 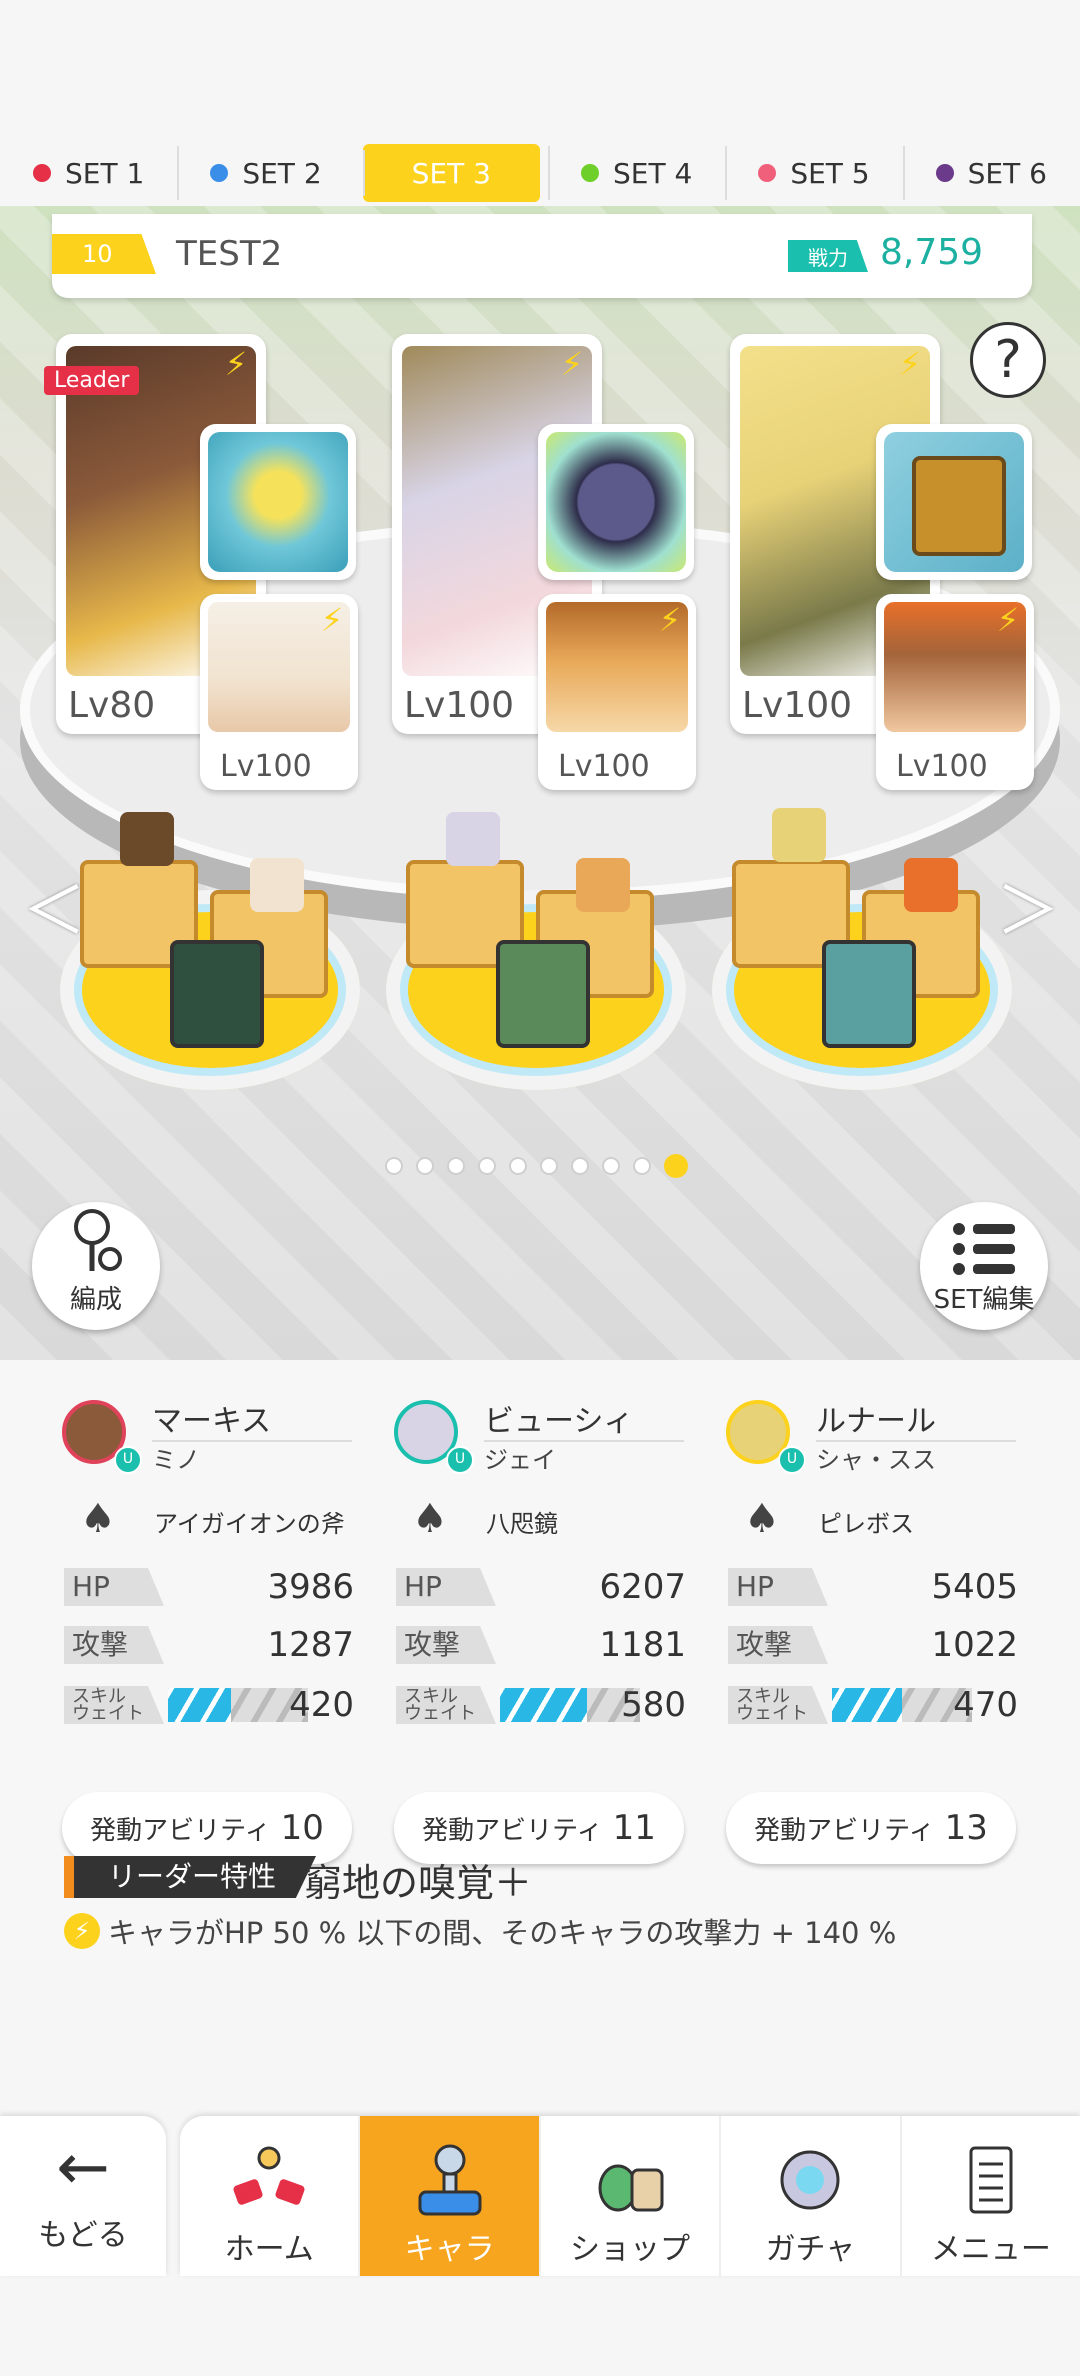 What do you see at coordinates (502, 1933) in the screenshot?
I see `leader-trait-text: キャラがHP 50 % 以下の間、そのキャラの攻撃力 + 140 %` at bounding box center [502, 1933].